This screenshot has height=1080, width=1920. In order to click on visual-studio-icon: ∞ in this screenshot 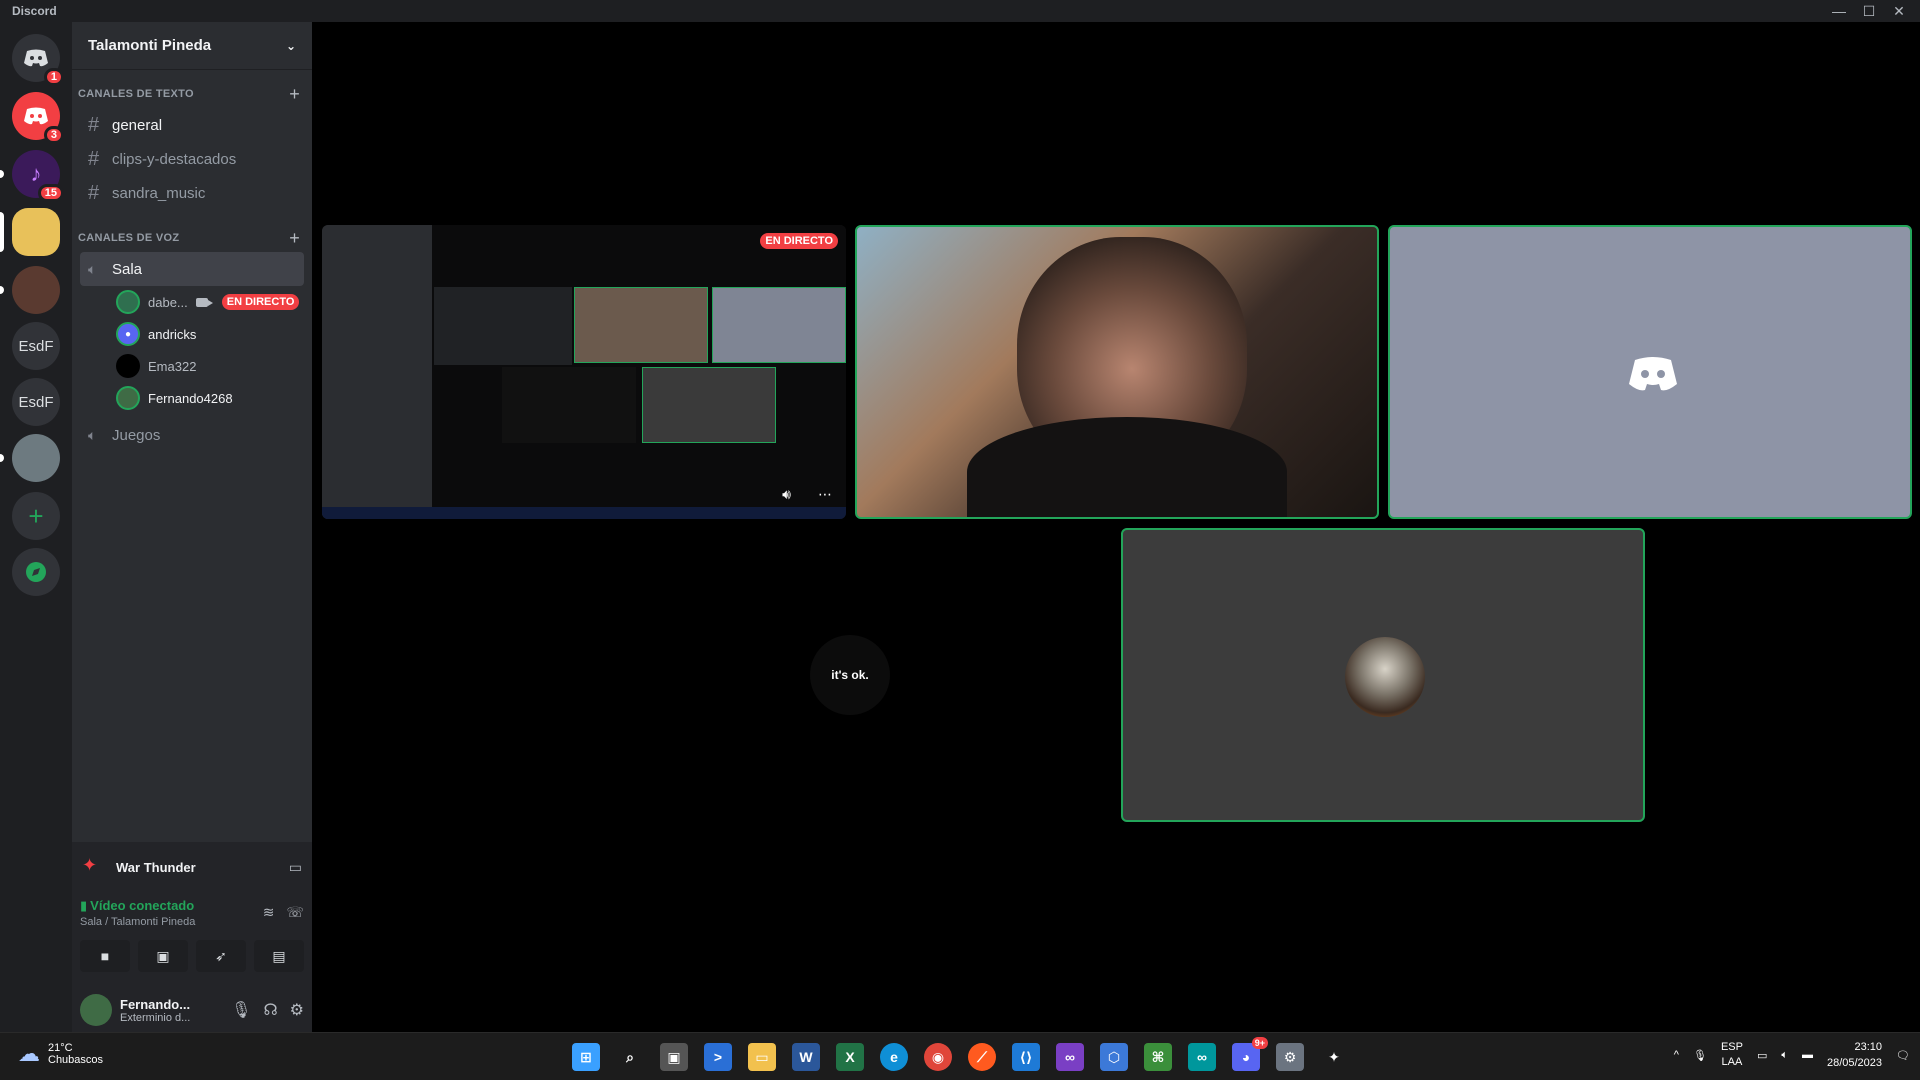, I will do `click(1070, 1057)`.